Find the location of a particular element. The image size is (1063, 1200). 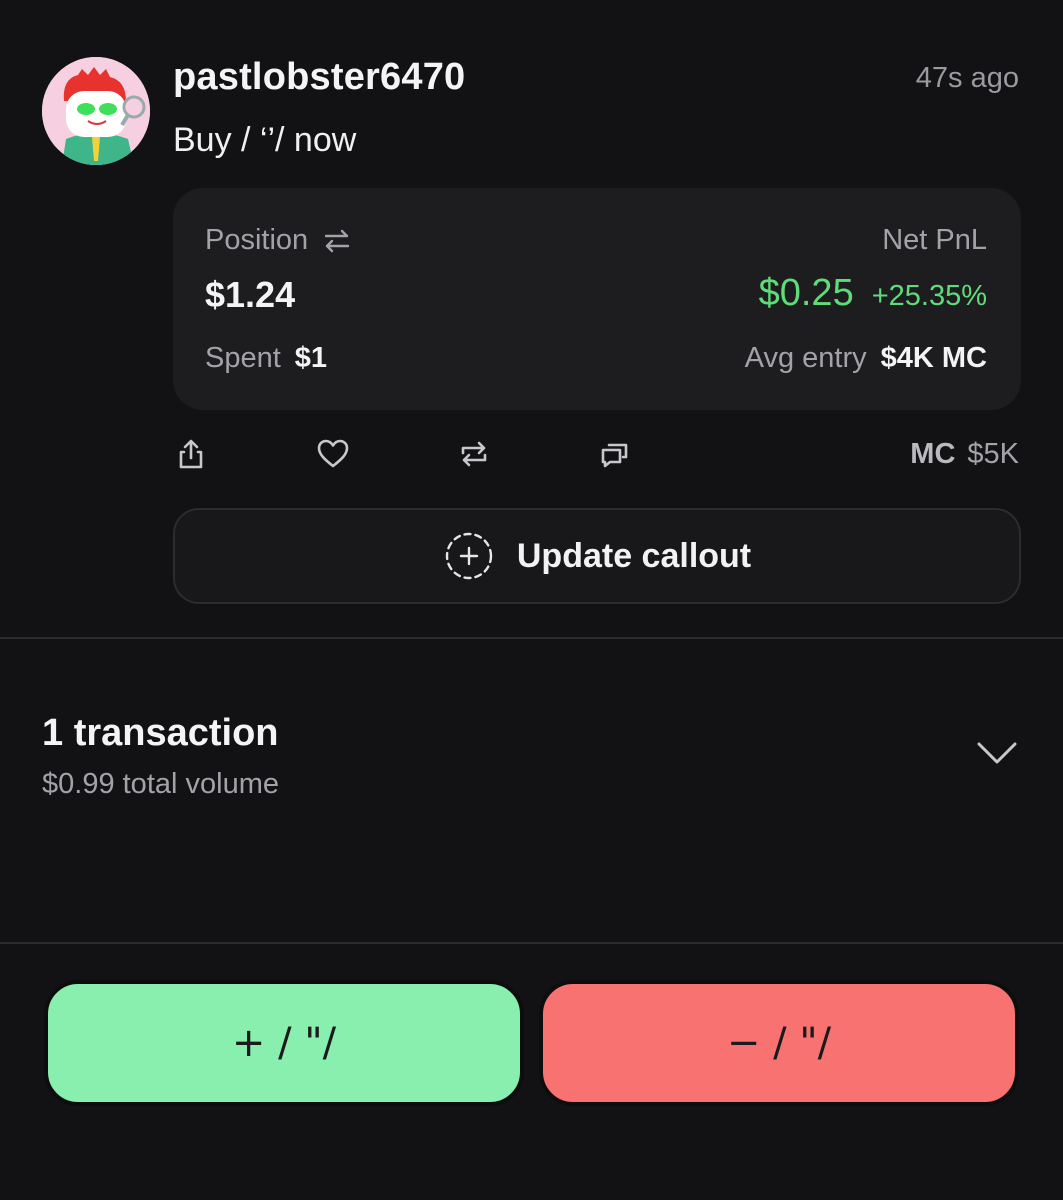

update-callout-button: Update callout is located at coordinates (597, 556).